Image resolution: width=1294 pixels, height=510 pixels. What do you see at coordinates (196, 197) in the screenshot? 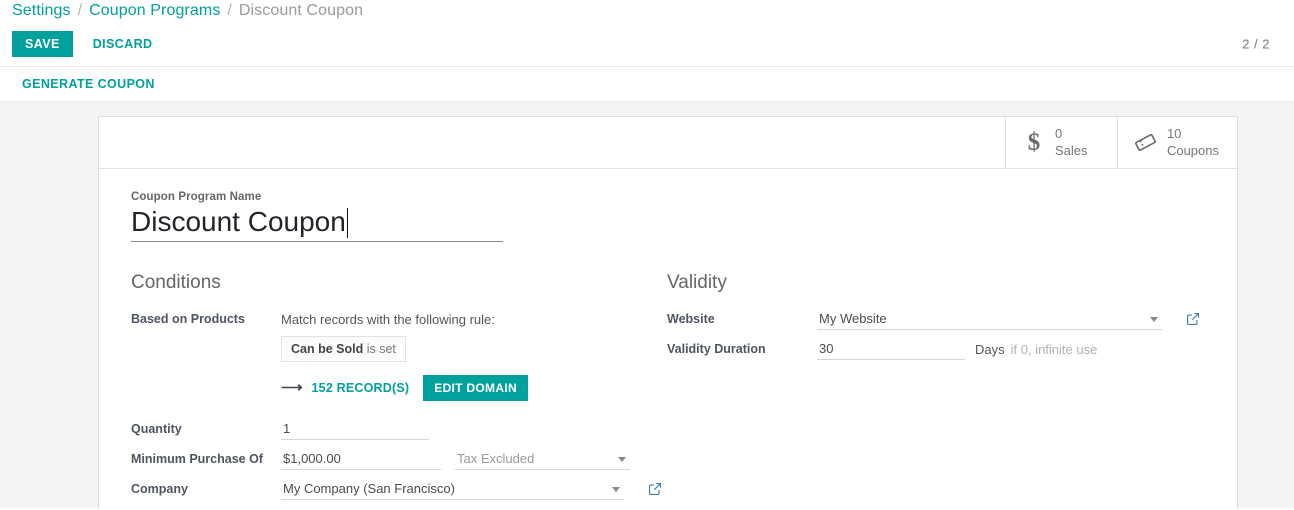
I see `coupon-program-name-label: Coupon Program Name` at bounding box center [196, 197].